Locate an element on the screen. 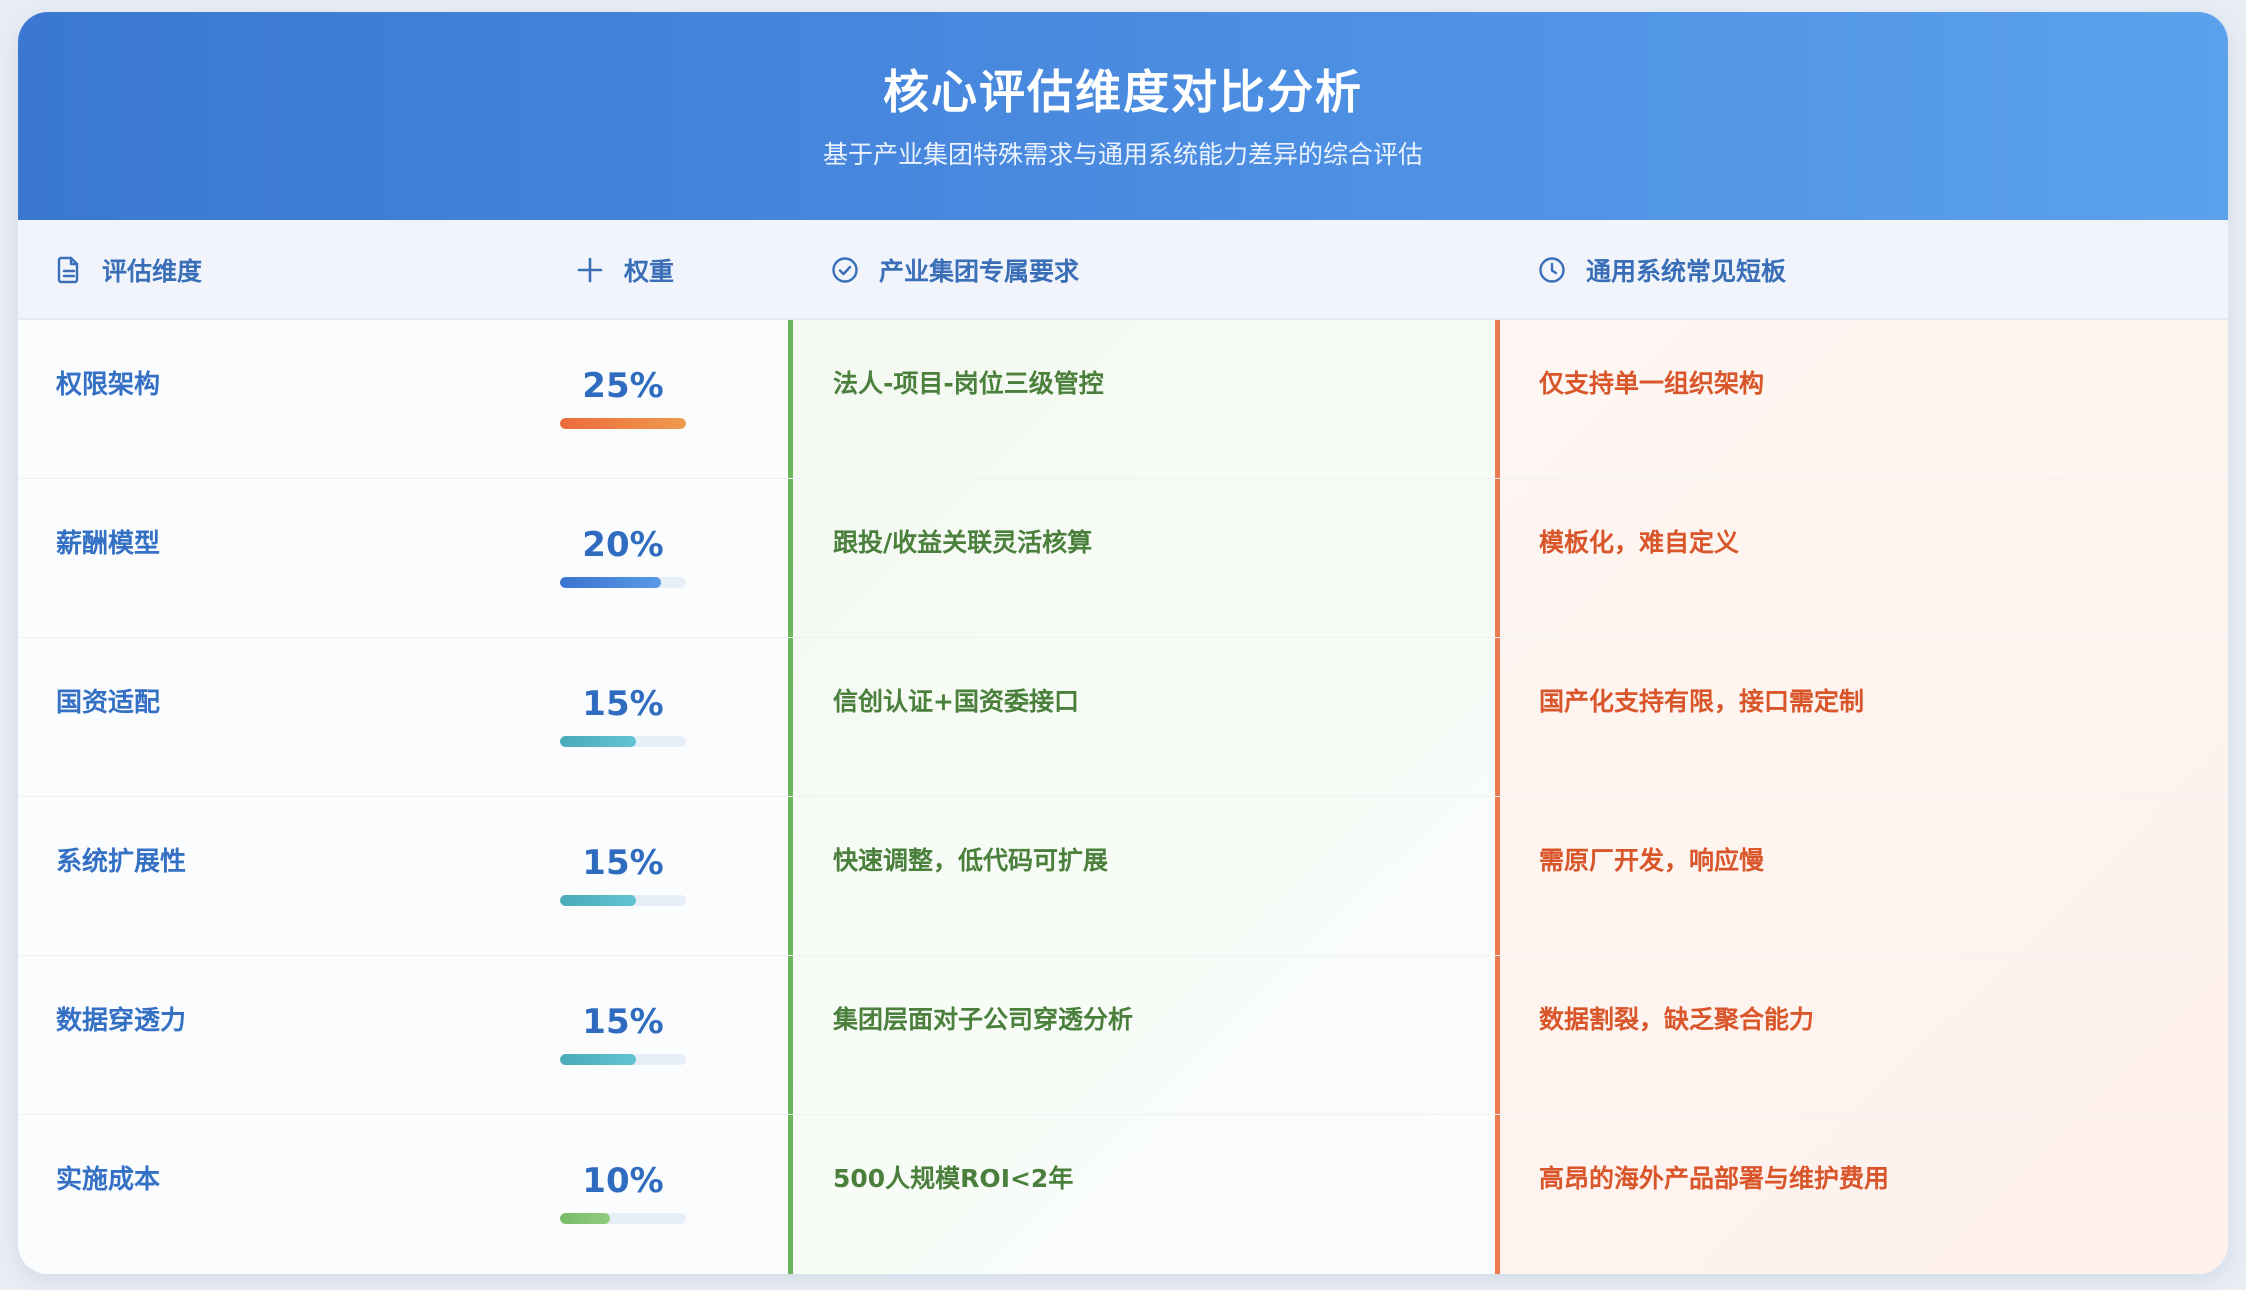 This screenshot has height=1290, width=2246. requirement-cell: 500人规模ROI<2年 is located at coordinates (953, 1178).